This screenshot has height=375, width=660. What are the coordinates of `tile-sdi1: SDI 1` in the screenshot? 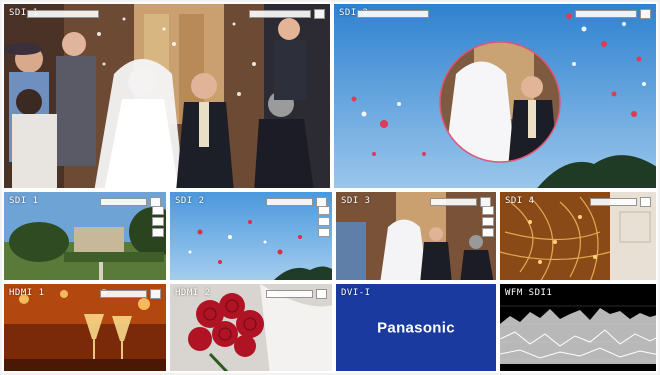 It's located at (85, 236).